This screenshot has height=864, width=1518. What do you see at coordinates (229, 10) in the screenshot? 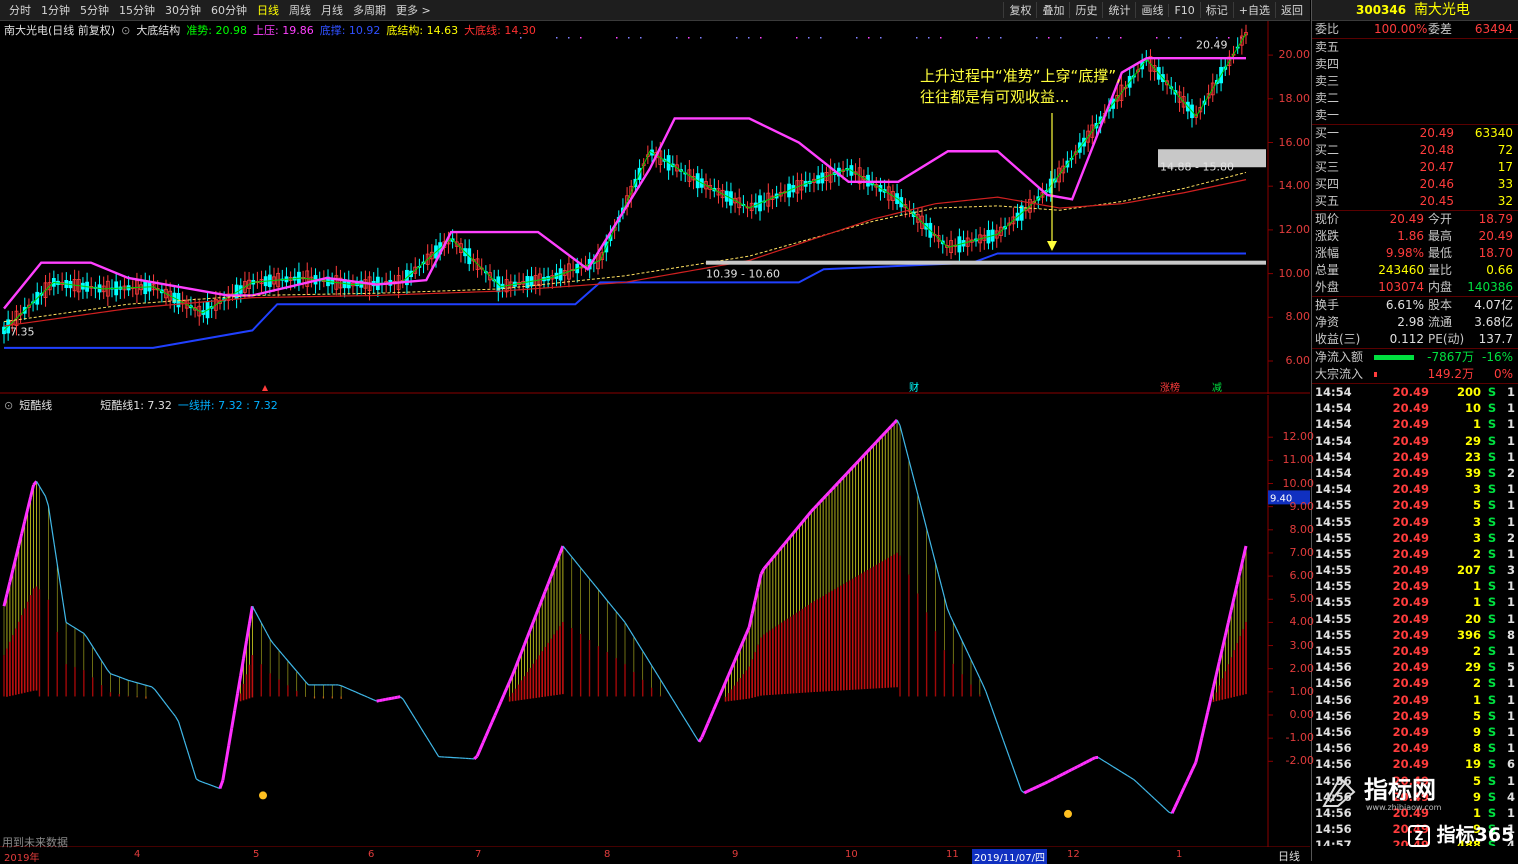
I see `timeframe-tab-5: 60分钟` at bounding box center [229, 10].